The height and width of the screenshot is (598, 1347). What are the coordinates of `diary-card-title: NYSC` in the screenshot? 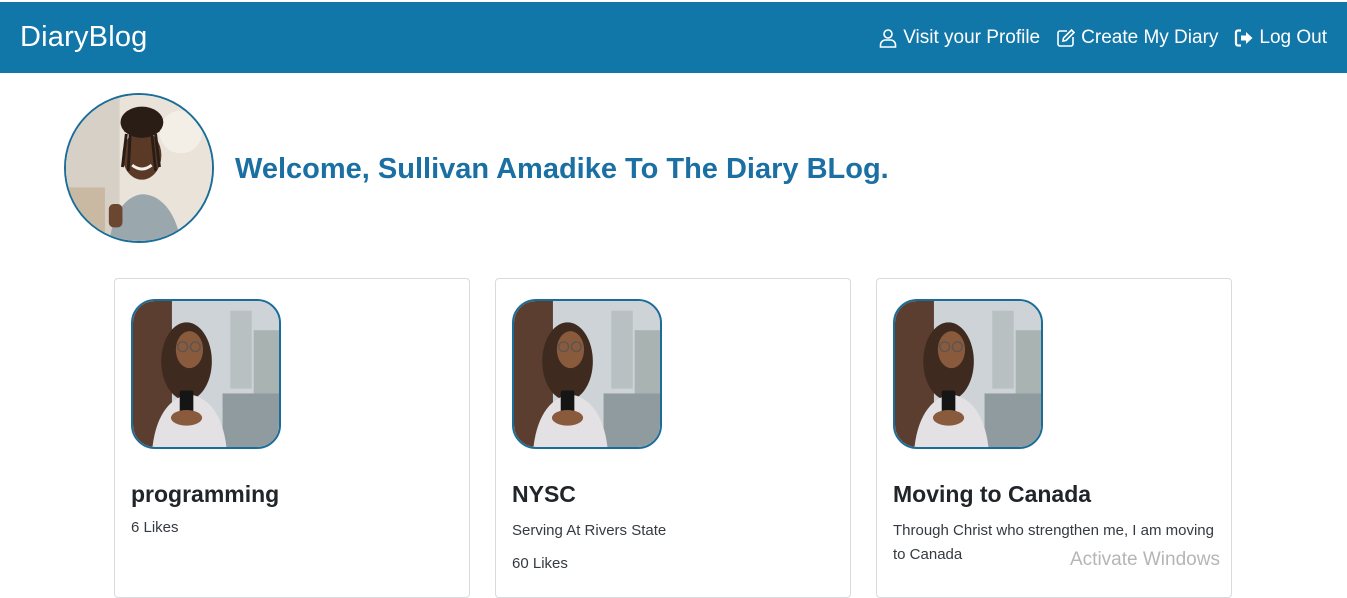 It's located at (544, 494).